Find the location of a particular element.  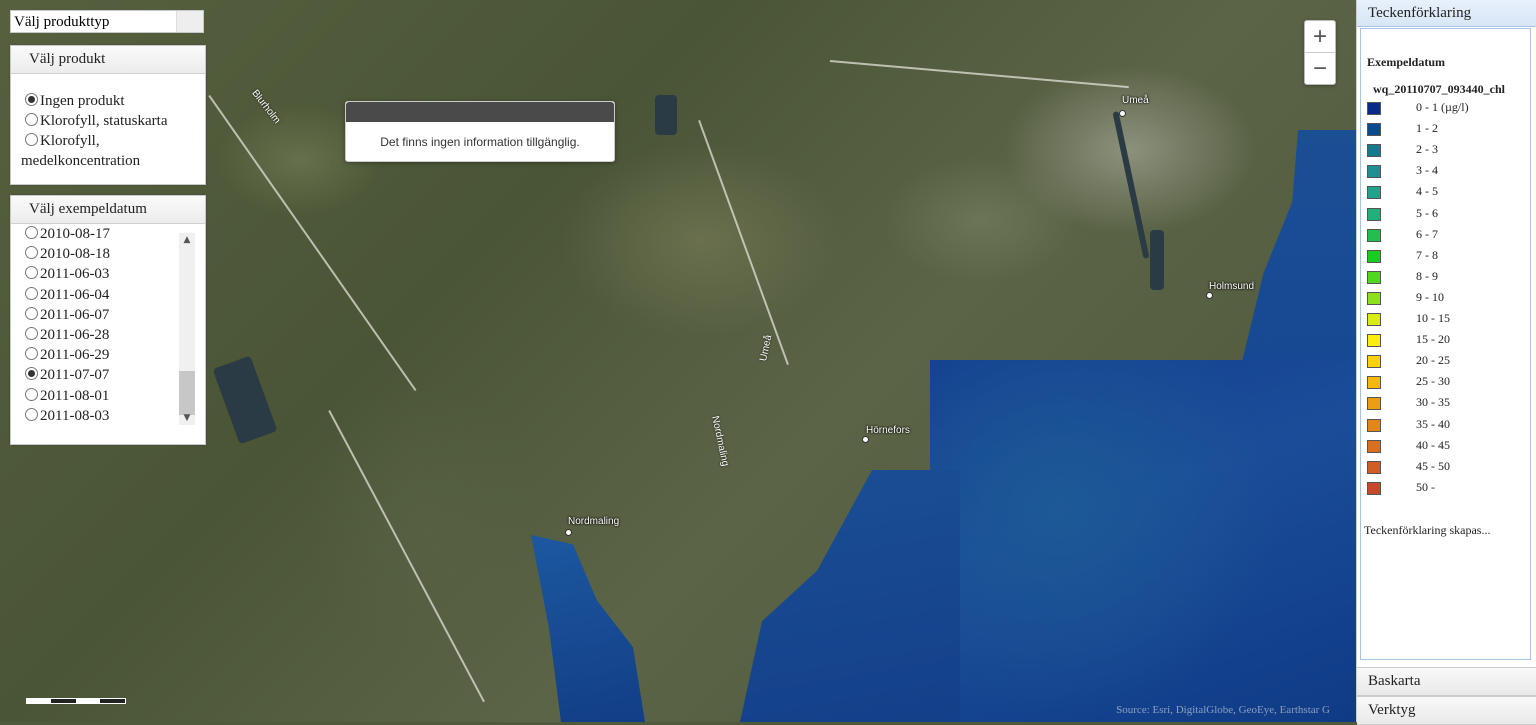

date-option: 2011-06-04 is located at coordinates (108, 295).